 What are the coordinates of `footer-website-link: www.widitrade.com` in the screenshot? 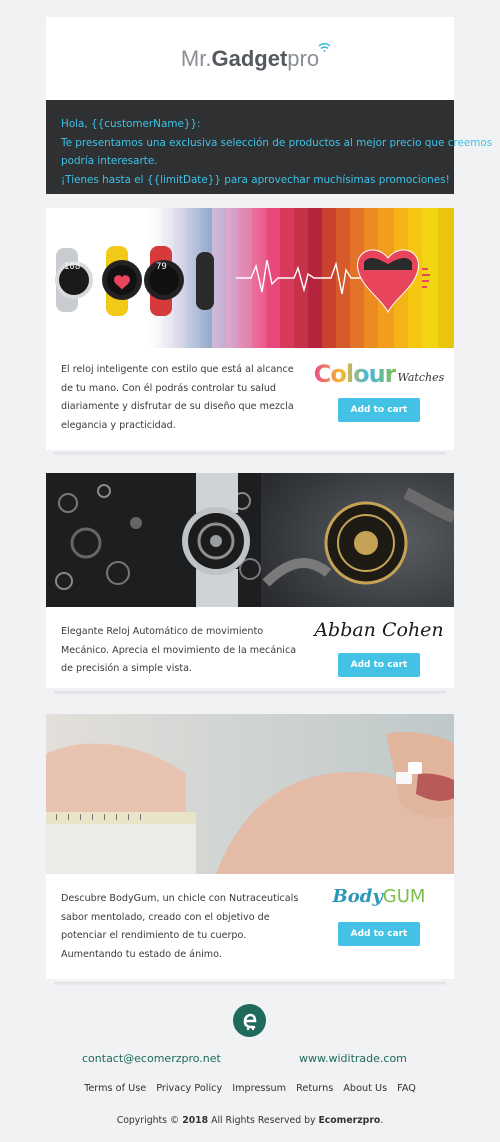 It's located at (353, 1058).